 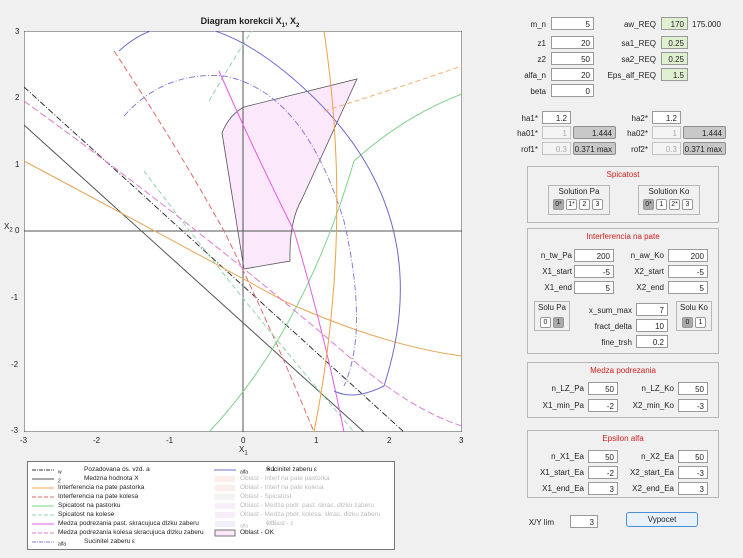 What do you see at coordinates (687, 322) in the screenshot?
I see `solu-ko-option: 0` at bounding box center [687, 322].